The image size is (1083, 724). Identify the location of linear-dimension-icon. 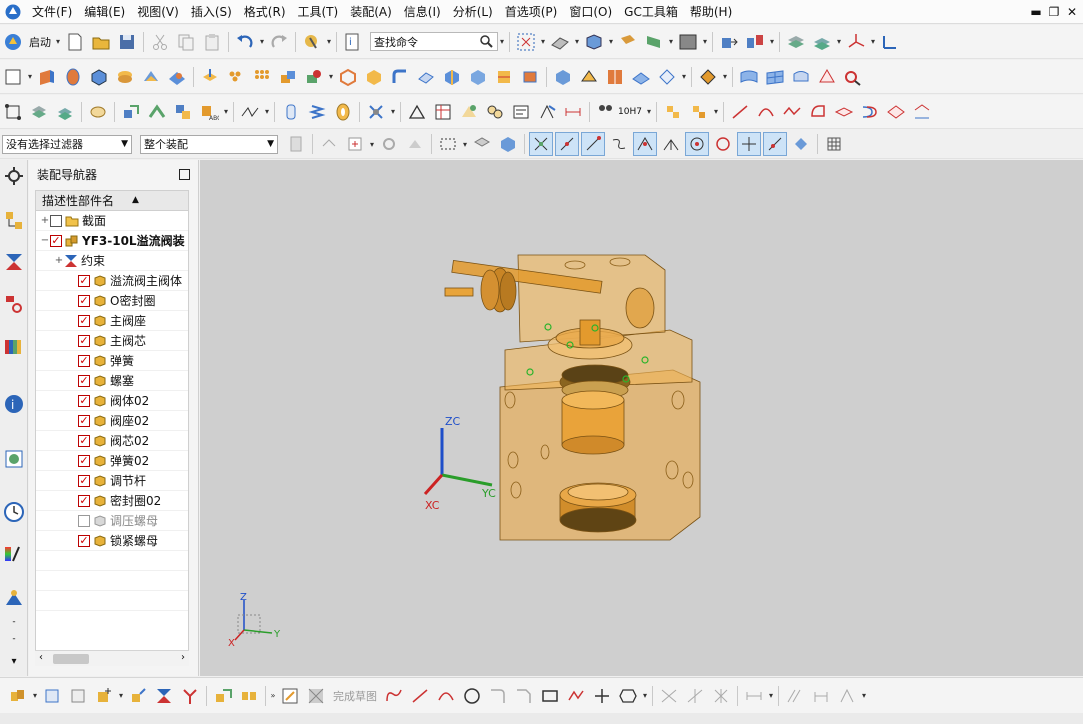
(573, 112).